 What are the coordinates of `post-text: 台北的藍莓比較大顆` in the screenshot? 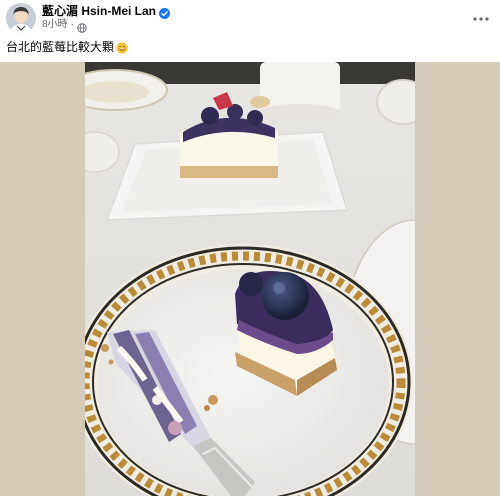 It's located at (67, 47).